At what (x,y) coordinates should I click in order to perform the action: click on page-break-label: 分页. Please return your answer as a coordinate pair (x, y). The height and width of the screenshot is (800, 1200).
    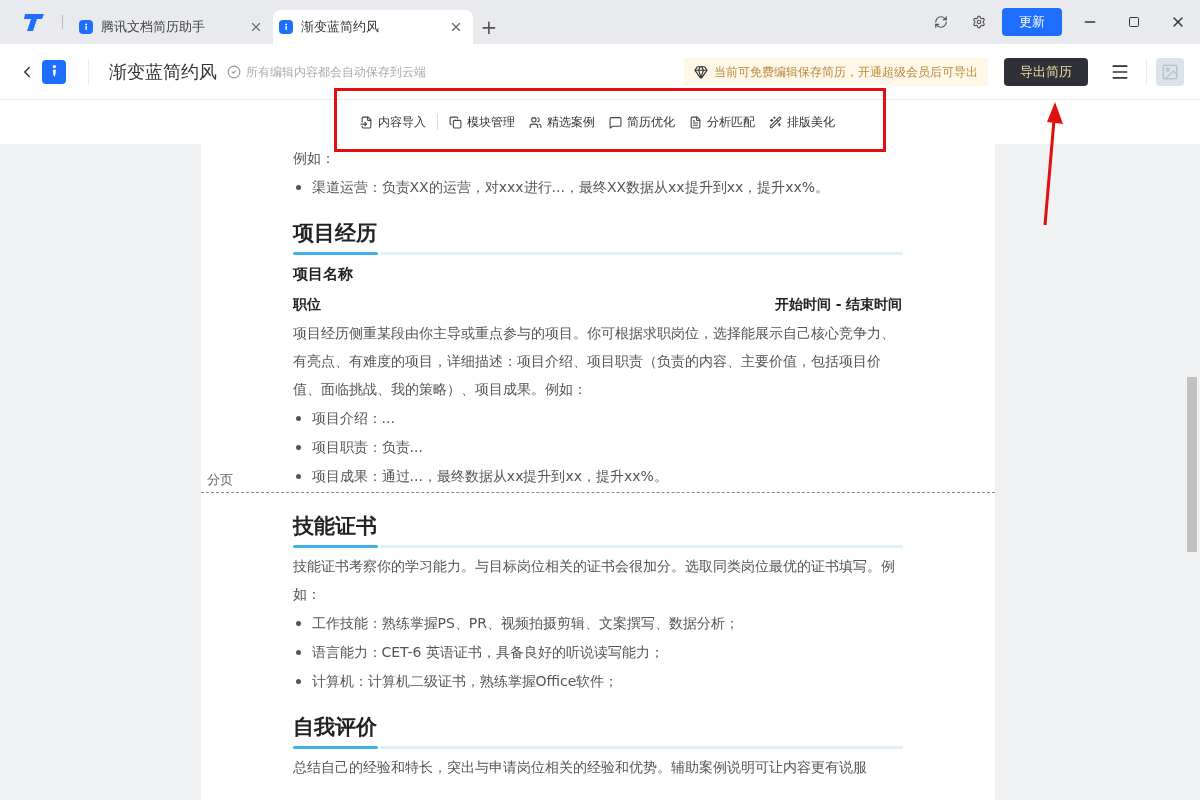
    Looking at the image, I should click on (219, 480).